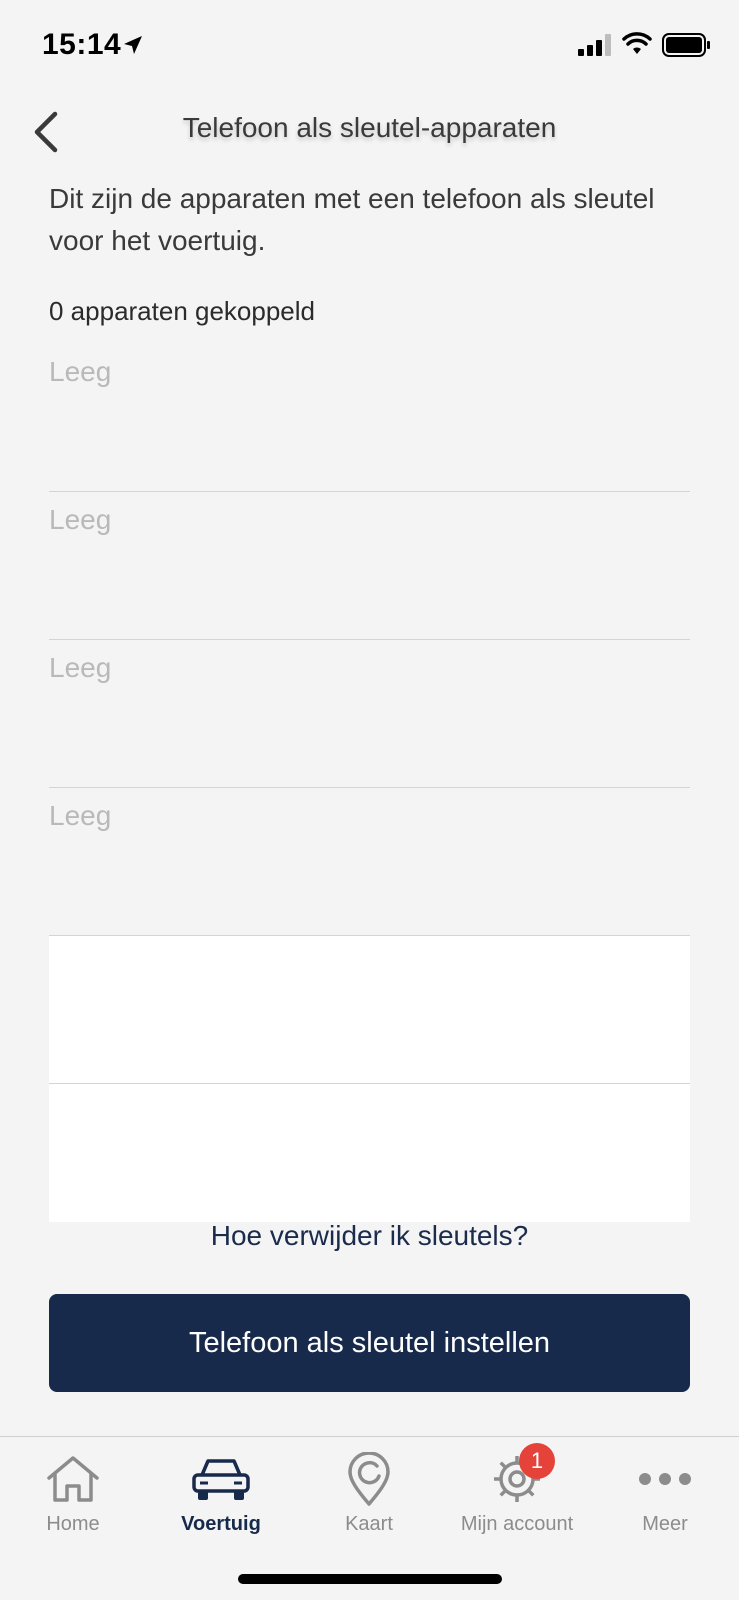 The width and height of the screenshot is (739, 1600). What do you see at coordinates (221, 1479) in the screenshot?
I see `car-icon` at bounding box center [221, 1479].